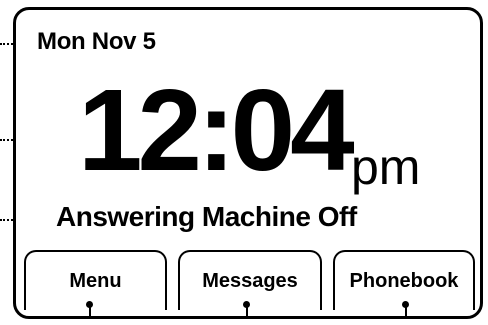  What do you see at coordinates (247, 313) in the screenshot?
I see `messages-softkey-callout-line` at bounding box center [247, 313].